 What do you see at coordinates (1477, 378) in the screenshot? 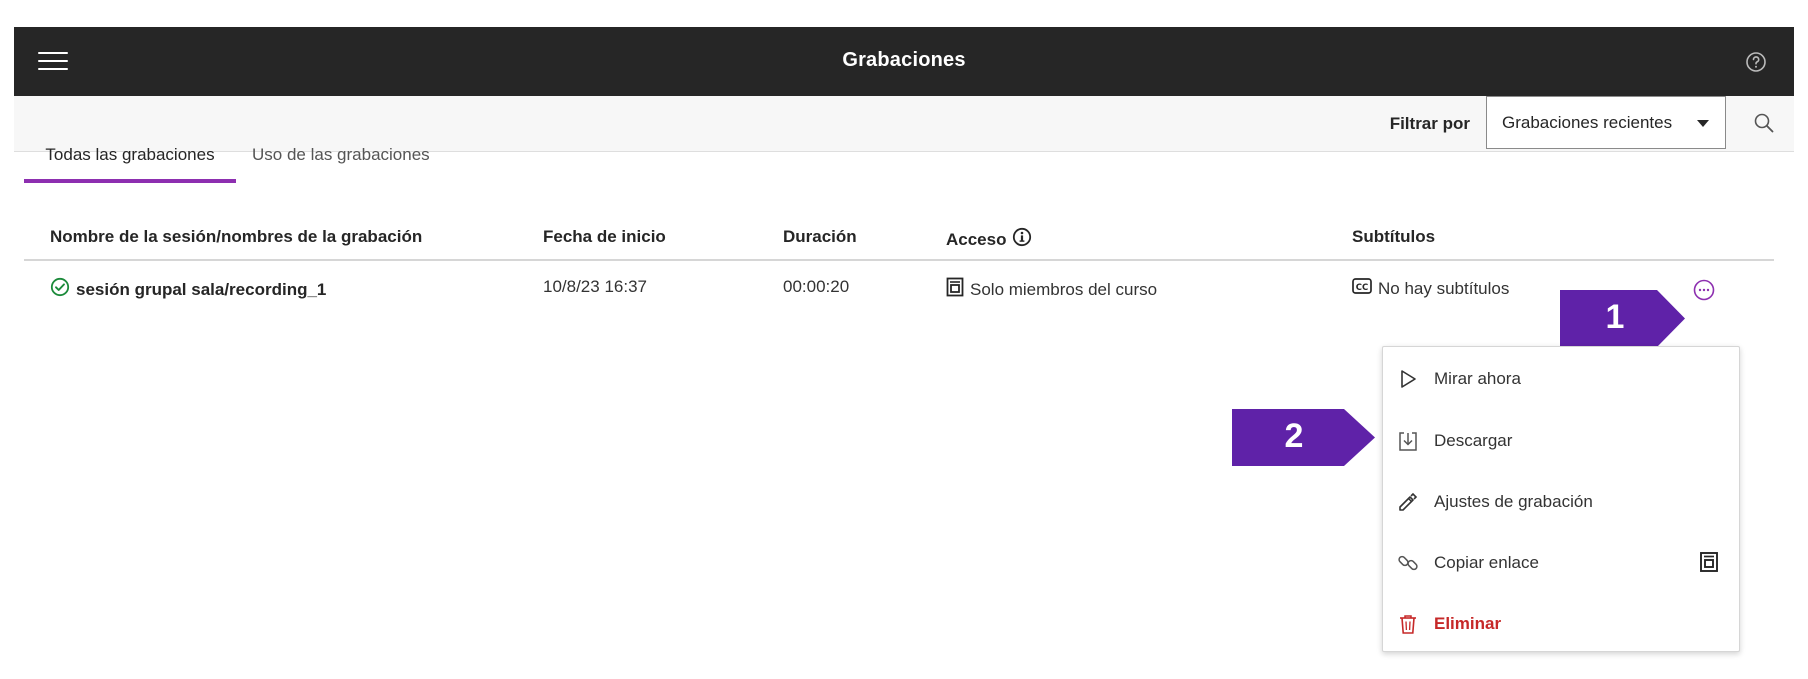
I see `menu-item-label: Mirar ahora` at bounding box center [1477, 378].